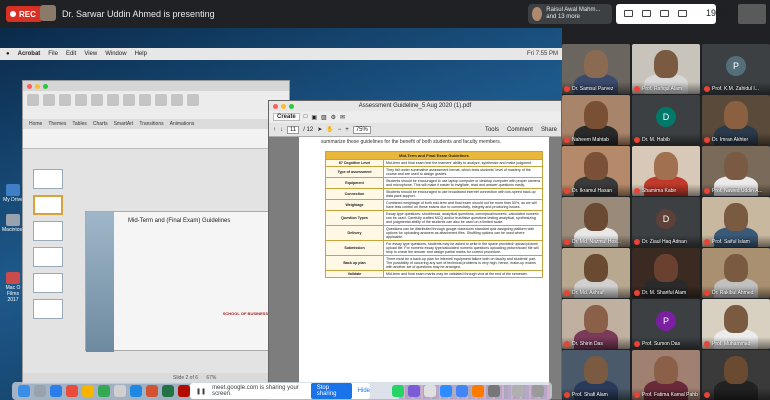  What do you see at coordinates (664, 13) in the screenshot?
I see `activities-icon` at bounding box center [664, 13].